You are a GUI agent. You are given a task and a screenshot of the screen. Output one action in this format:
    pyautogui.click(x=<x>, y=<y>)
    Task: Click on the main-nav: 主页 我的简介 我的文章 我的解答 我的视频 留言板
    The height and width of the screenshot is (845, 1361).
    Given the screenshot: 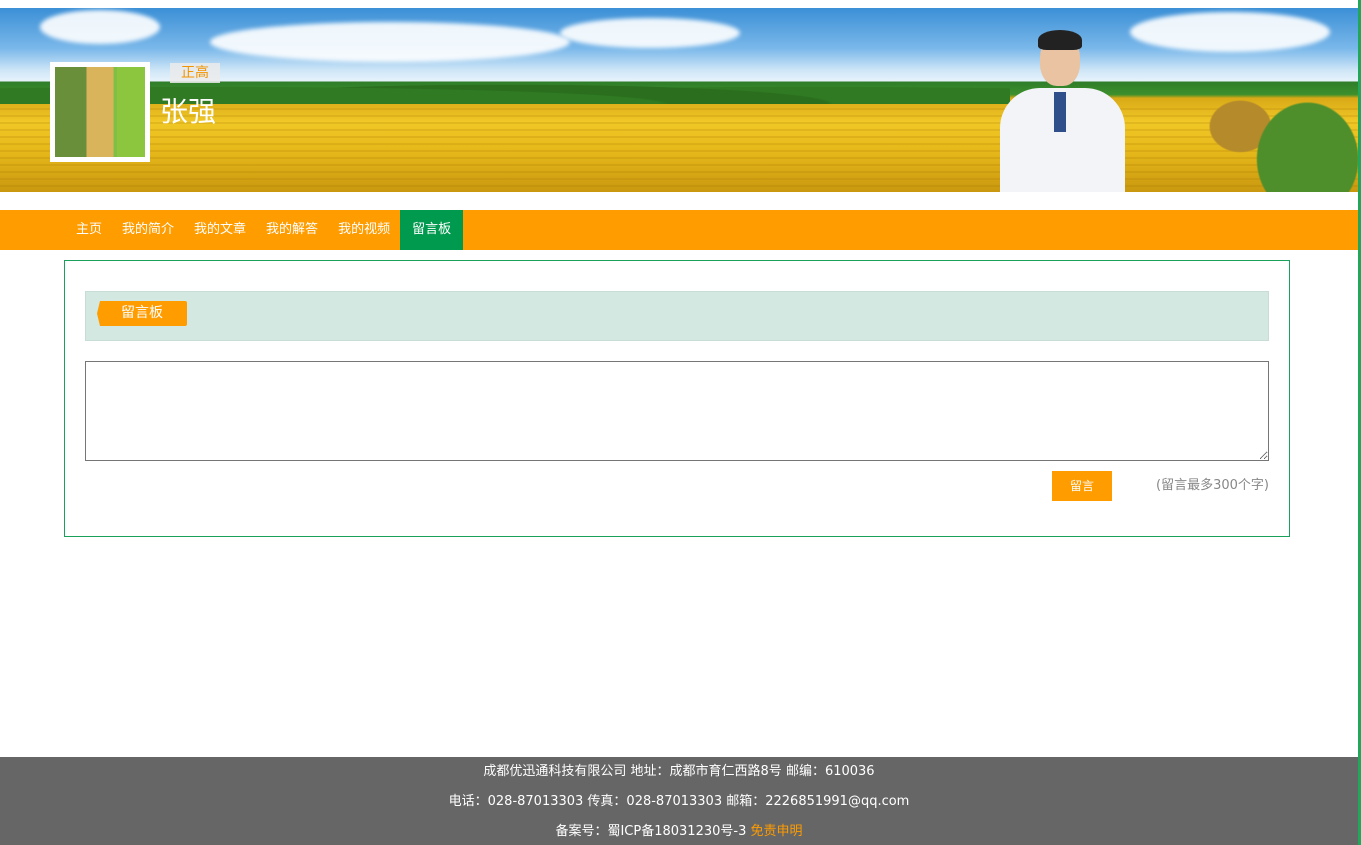 What is the action you would take?
    pyautogui.click(x=679, y=230)
    